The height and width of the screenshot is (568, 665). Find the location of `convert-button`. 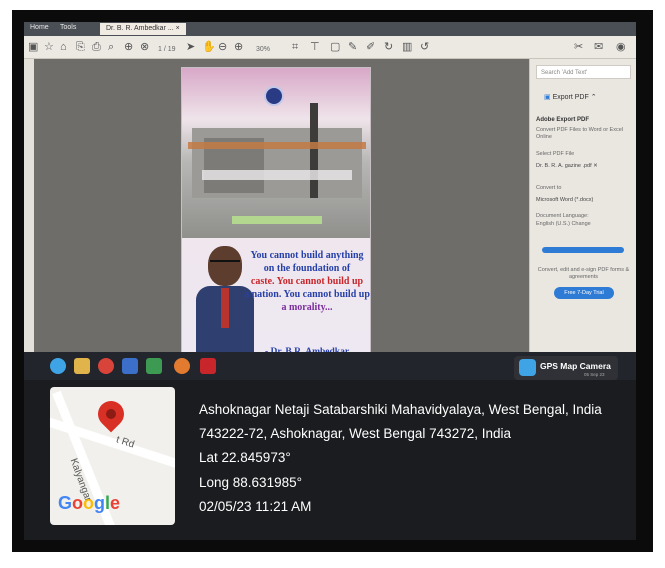

convert-button is located at coordinates (583, 250).